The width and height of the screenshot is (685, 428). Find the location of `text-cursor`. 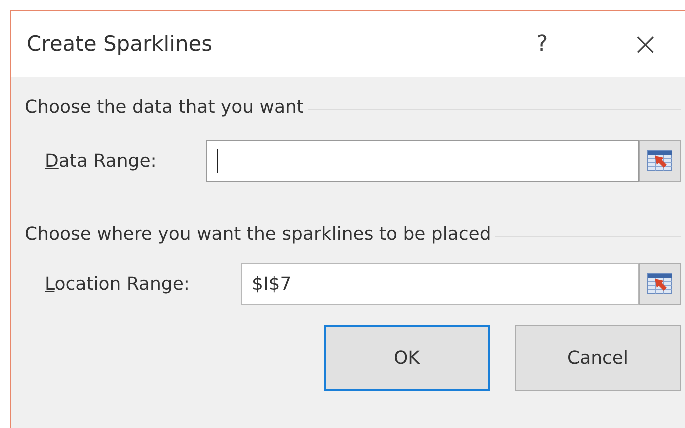

text-cursor is located at coordinates (217, 161).